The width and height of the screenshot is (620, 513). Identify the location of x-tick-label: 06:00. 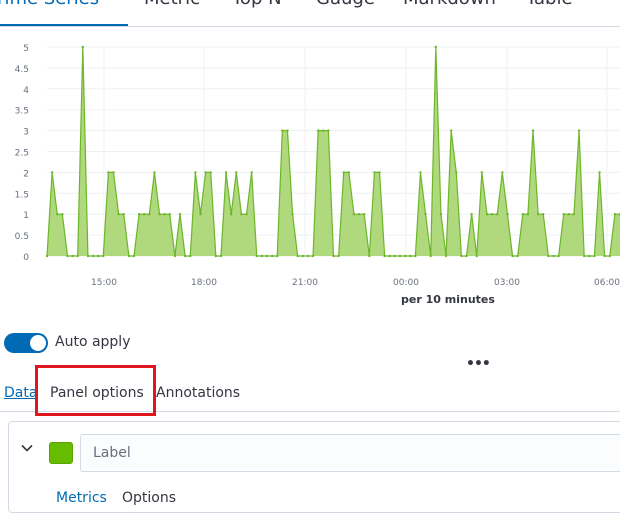
(607, 283).